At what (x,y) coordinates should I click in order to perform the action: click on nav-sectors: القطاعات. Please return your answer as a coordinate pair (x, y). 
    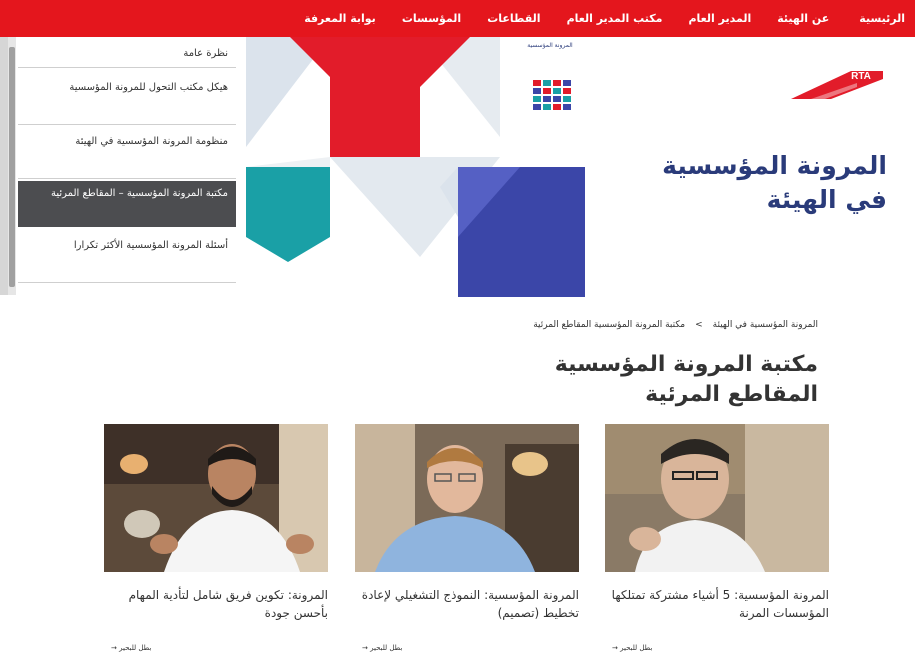
    Looking at the image, I should click on (513, 18).